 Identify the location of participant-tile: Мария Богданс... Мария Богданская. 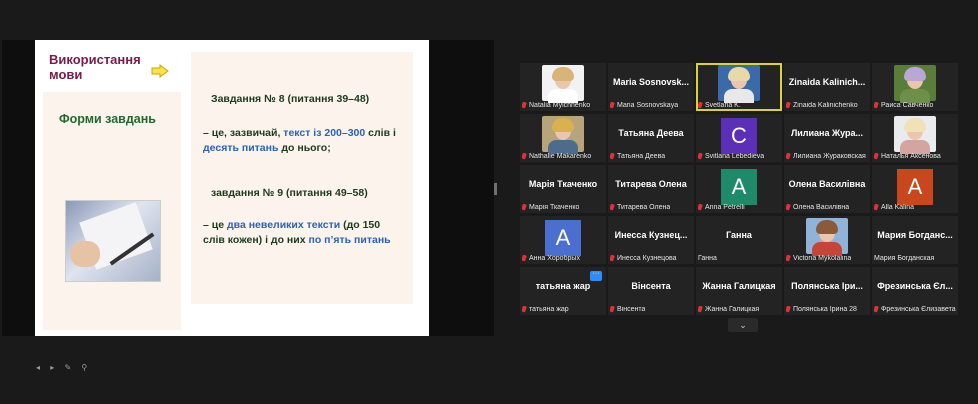
(915, 240).